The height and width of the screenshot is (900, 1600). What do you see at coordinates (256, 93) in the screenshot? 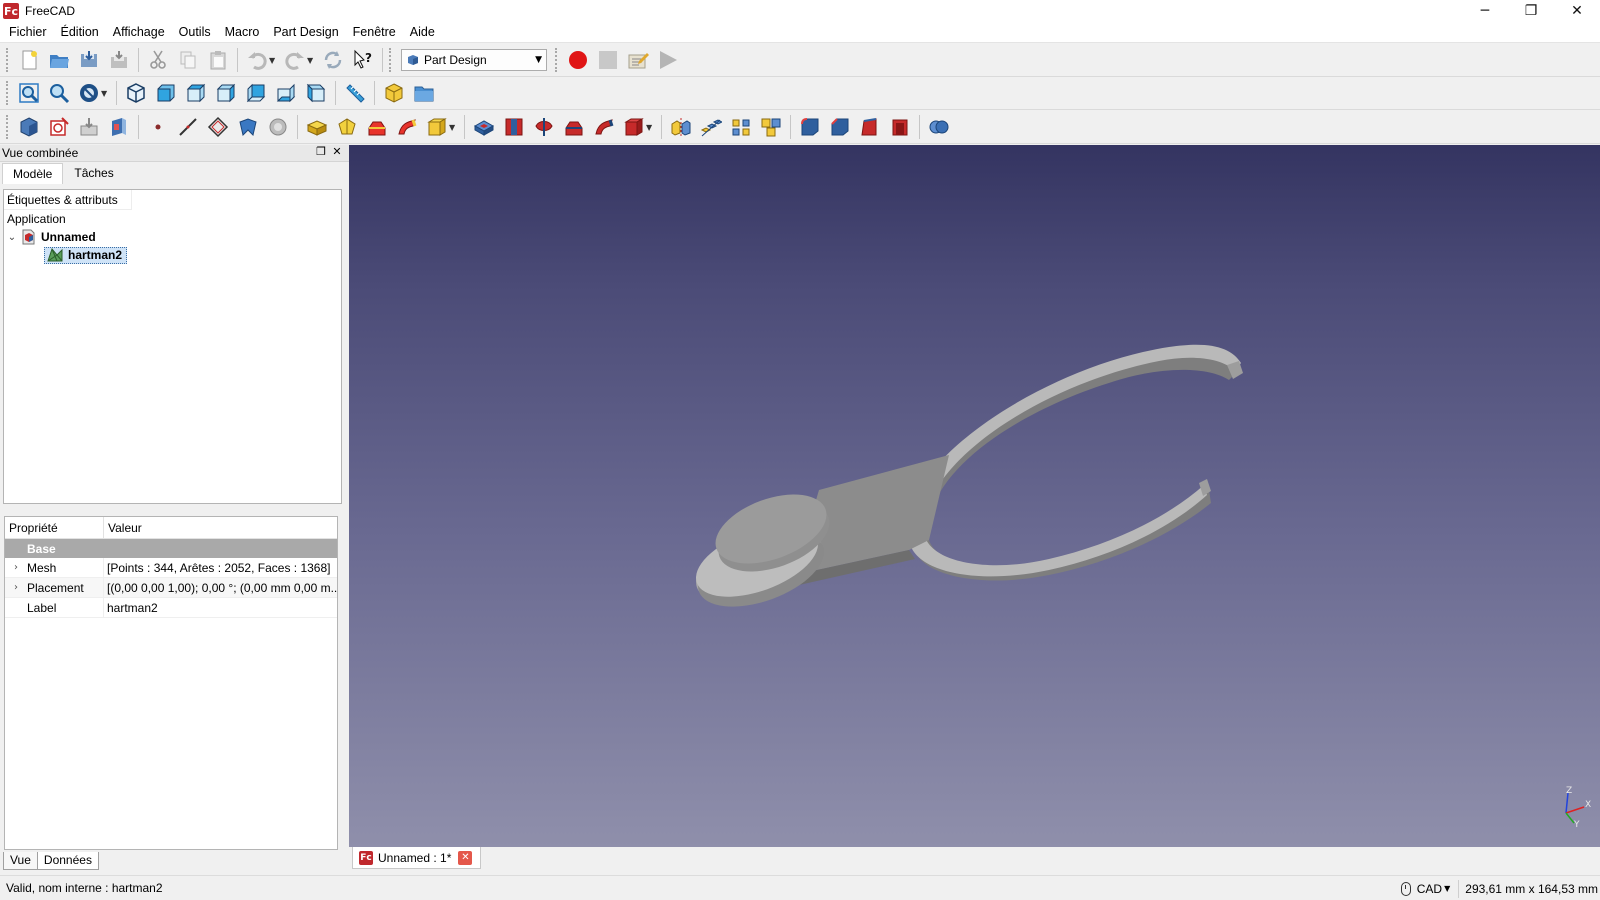
I see `view-rear-button` at bounding box center [256, 93].